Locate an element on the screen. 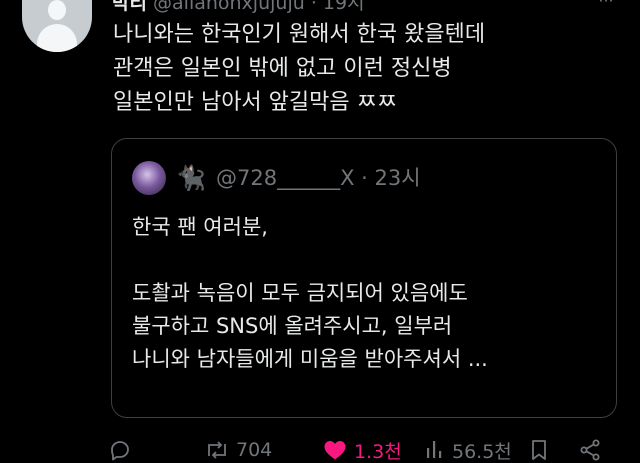 The image size is (640, 463). retweet-count: 704 is located at coordinates (254, 450).